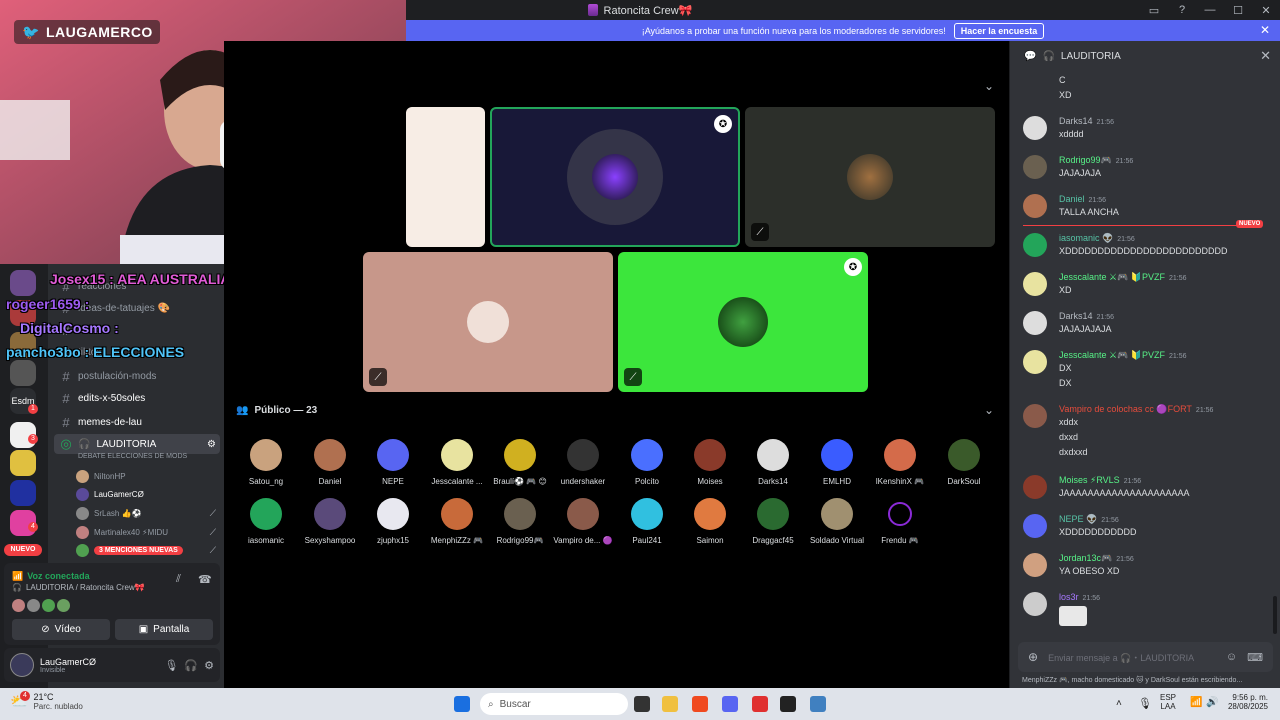 This screenshot has width=1280, height=720. I want to click on message-author: los3r 21:56, so click(1079, 597).